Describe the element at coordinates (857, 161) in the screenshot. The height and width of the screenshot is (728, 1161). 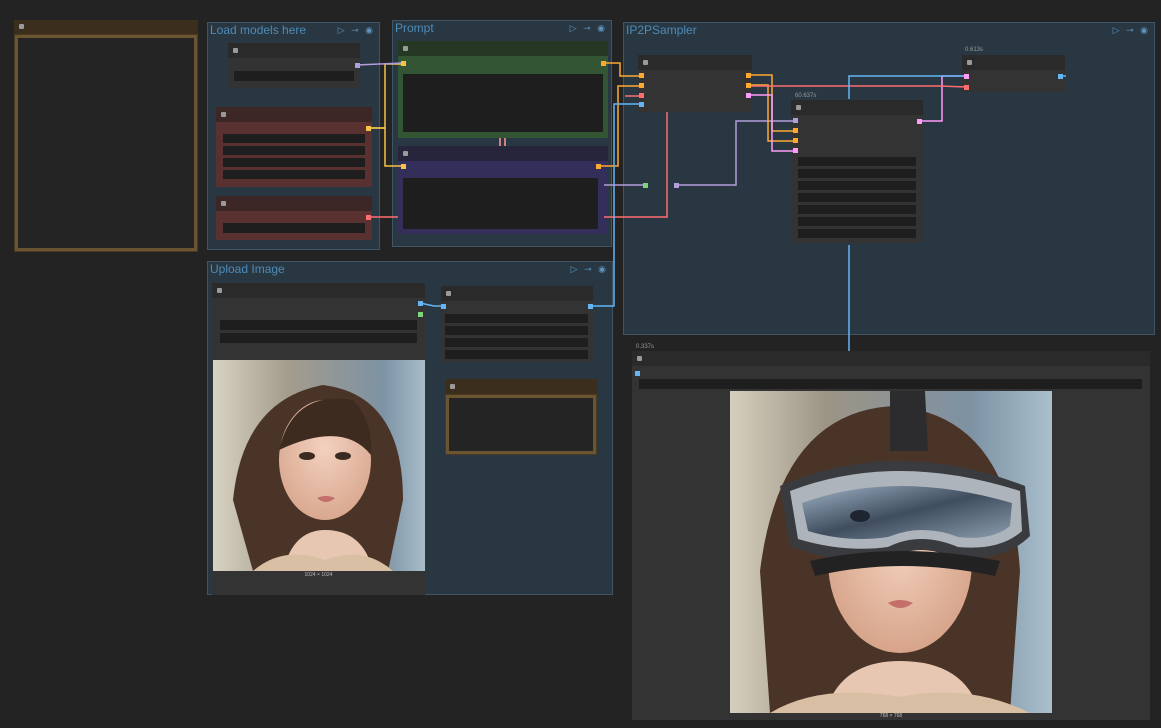
I see `seed-widget` at that location.